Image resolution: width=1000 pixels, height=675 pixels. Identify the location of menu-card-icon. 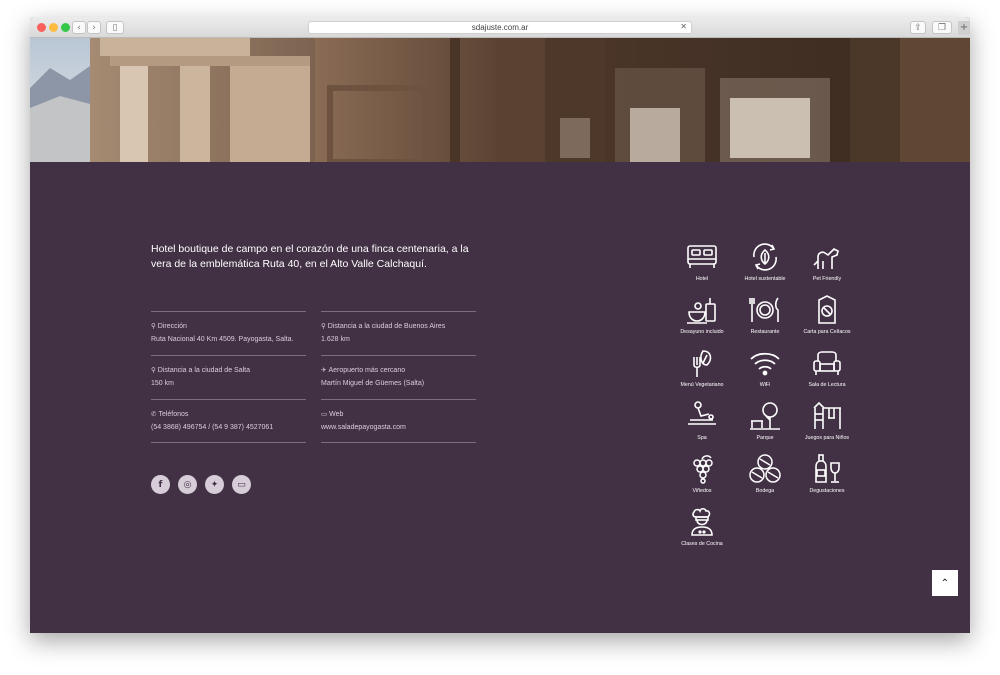
(827, 309).